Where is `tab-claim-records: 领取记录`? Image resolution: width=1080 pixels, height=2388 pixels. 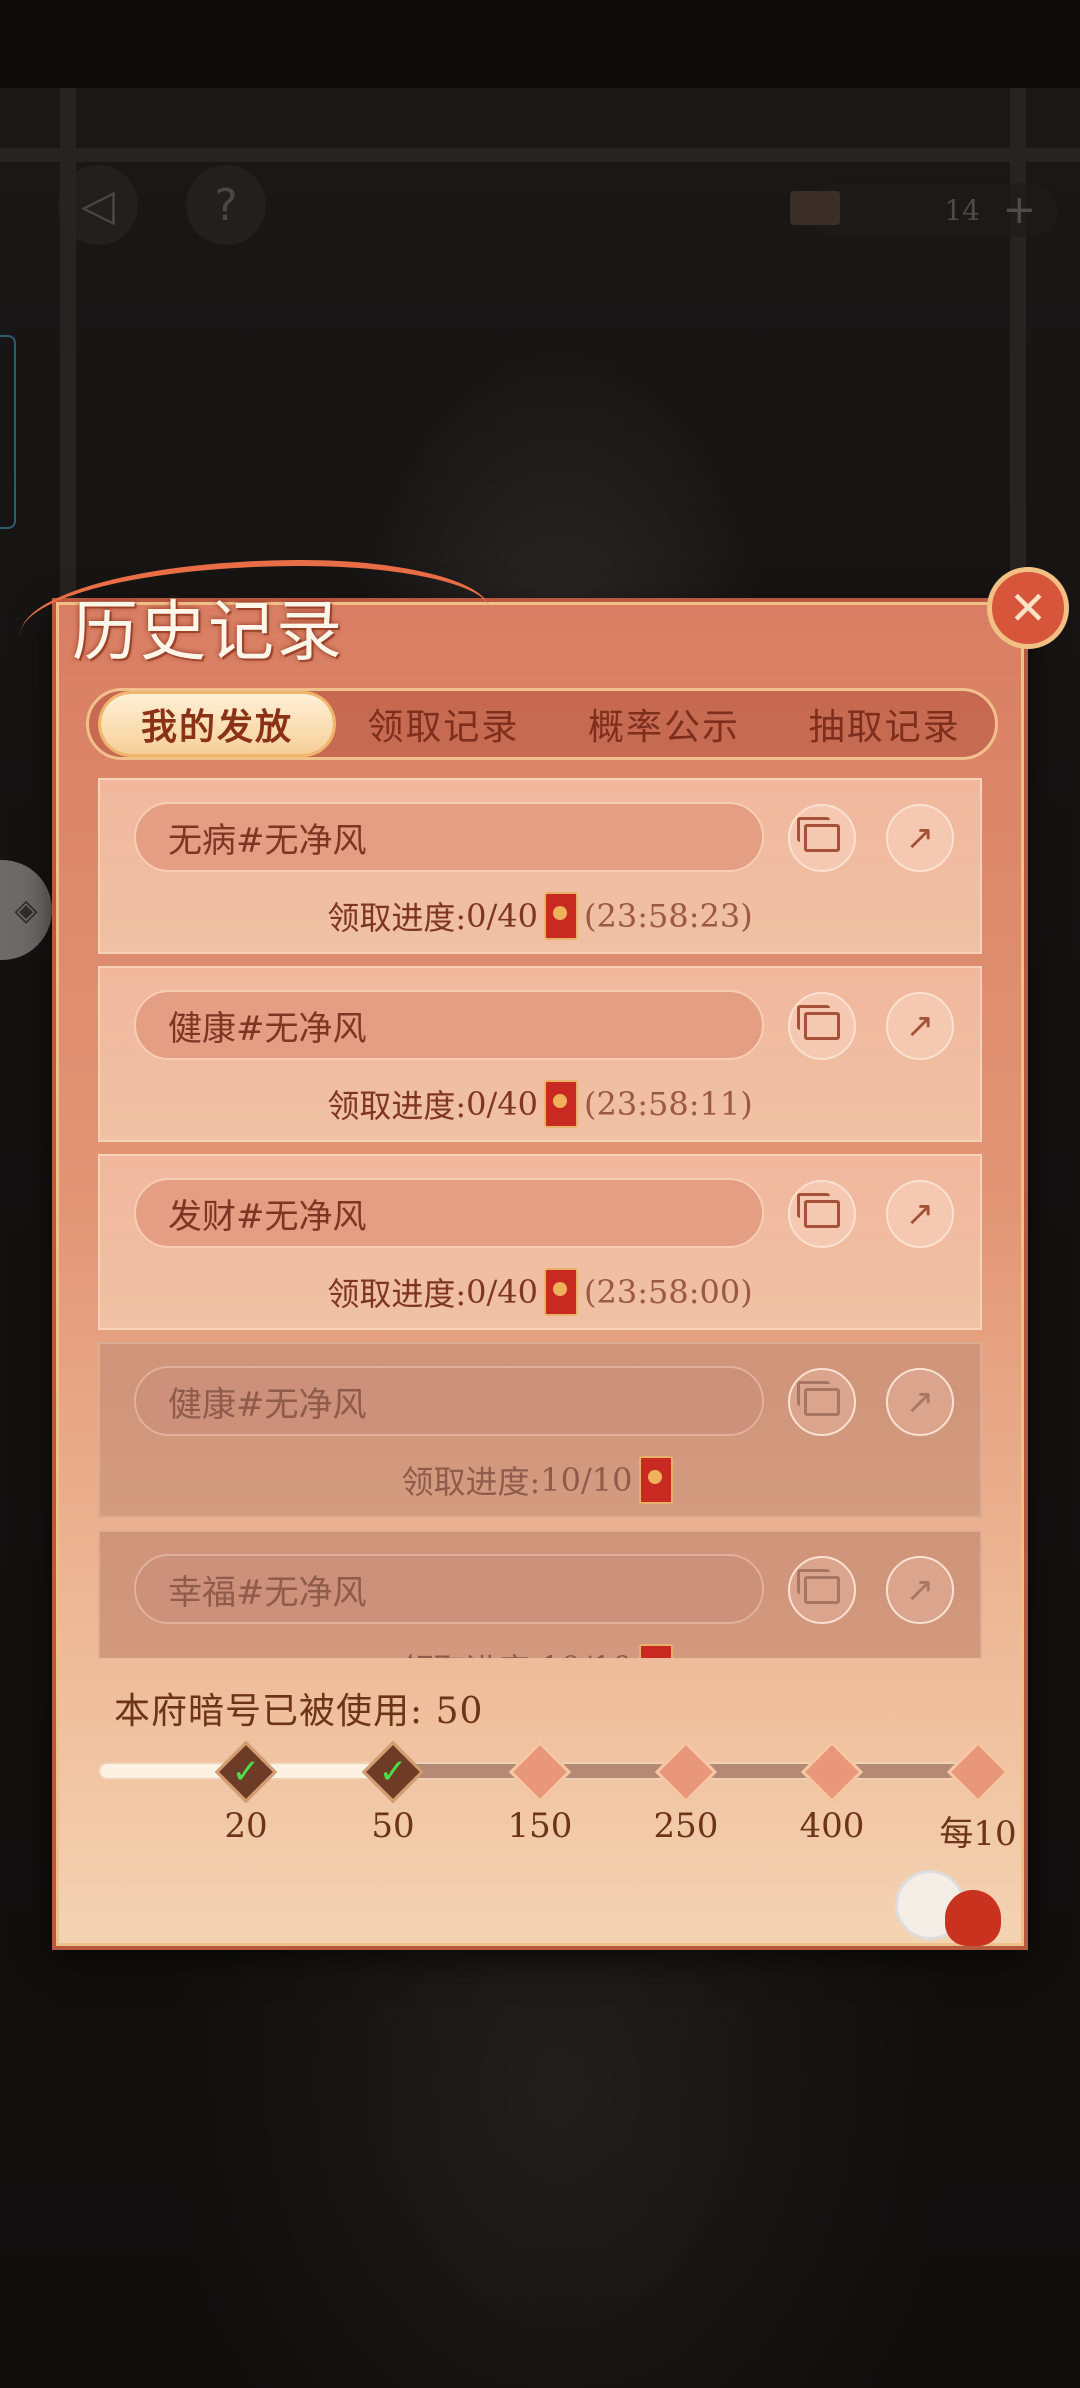 tab-claim-records: 领取记录 is located at coordinates (443, 724).